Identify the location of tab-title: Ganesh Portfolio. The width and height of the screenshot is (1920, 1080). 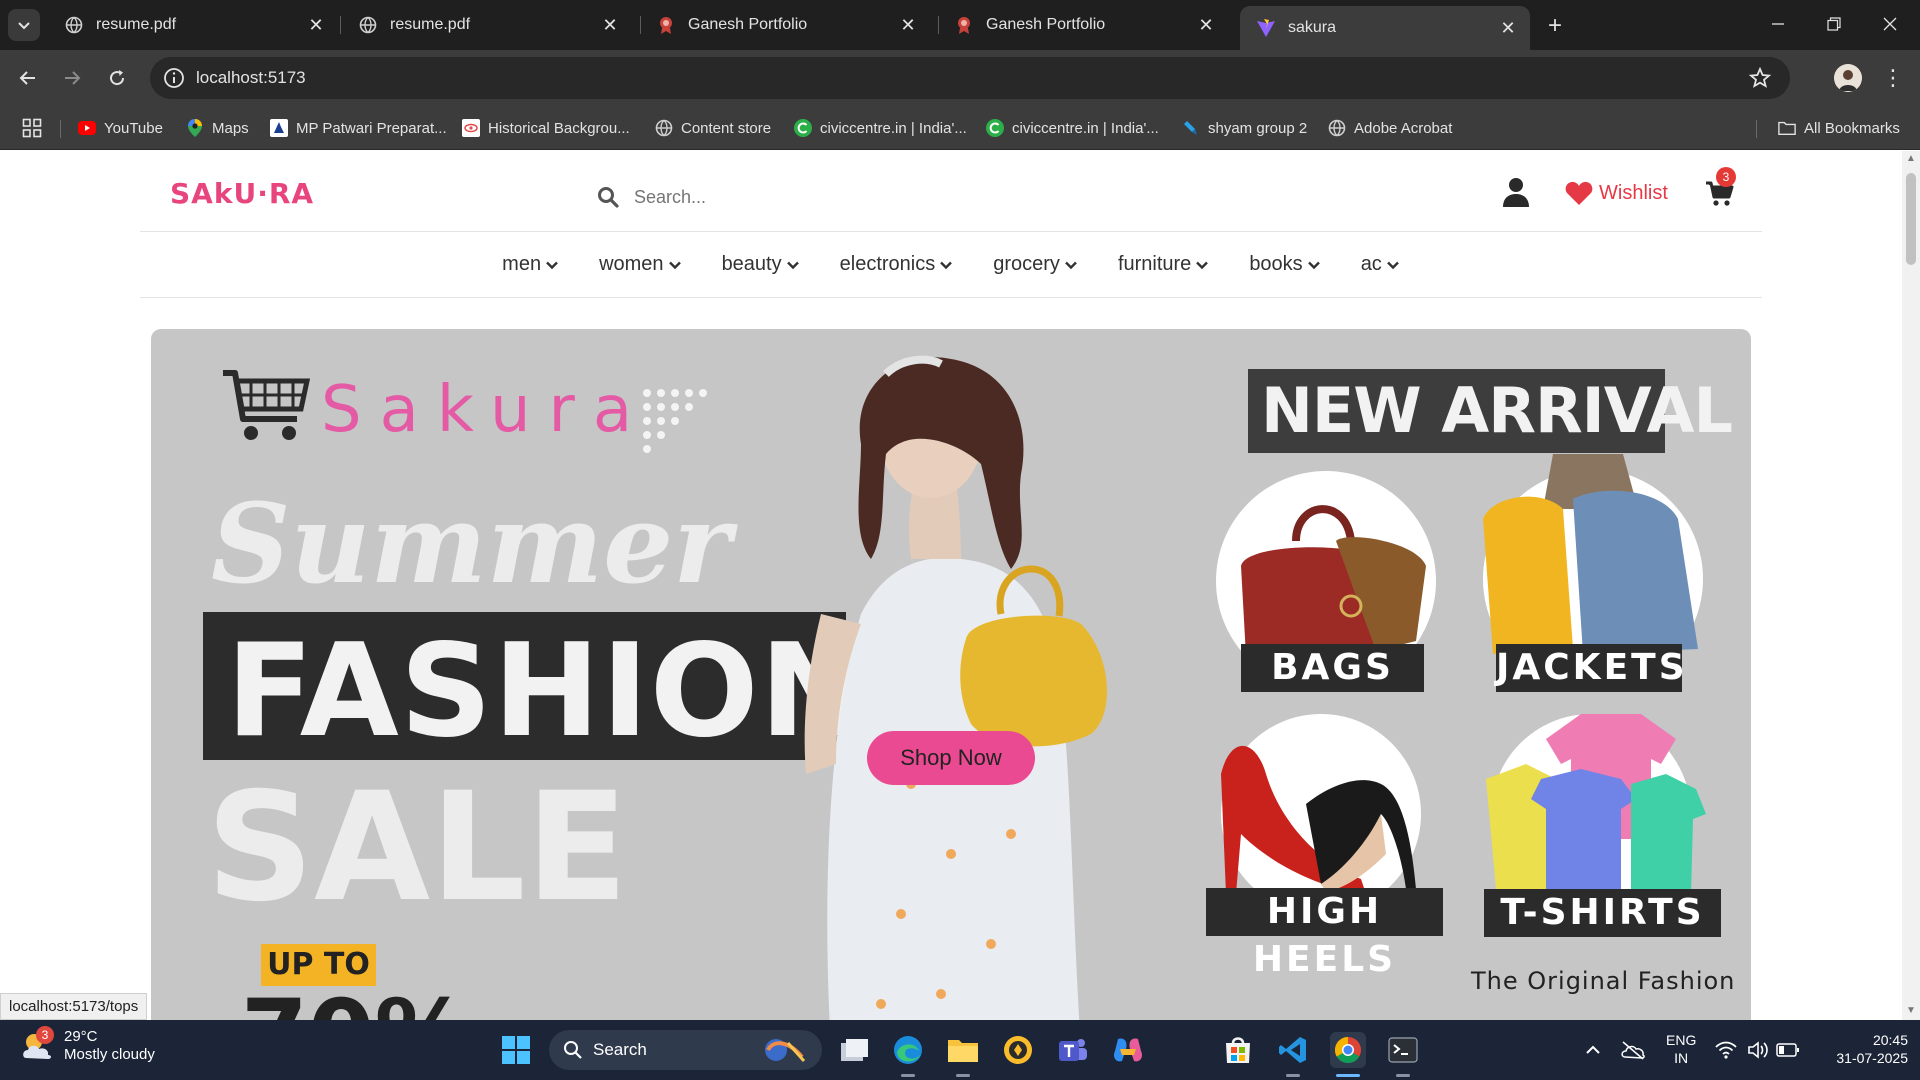
(1046, 24).